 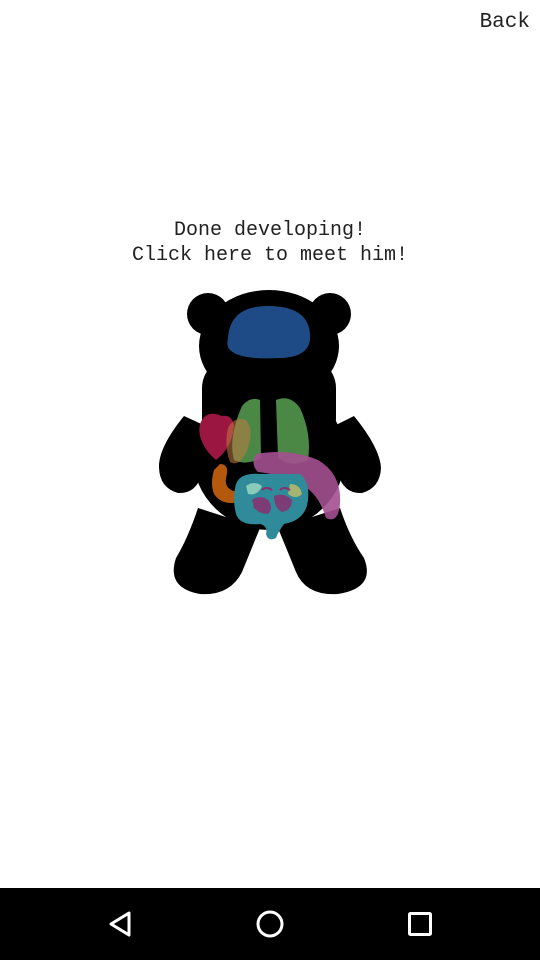 I want to click on nav-recents-button, so click(x=420, y=924).